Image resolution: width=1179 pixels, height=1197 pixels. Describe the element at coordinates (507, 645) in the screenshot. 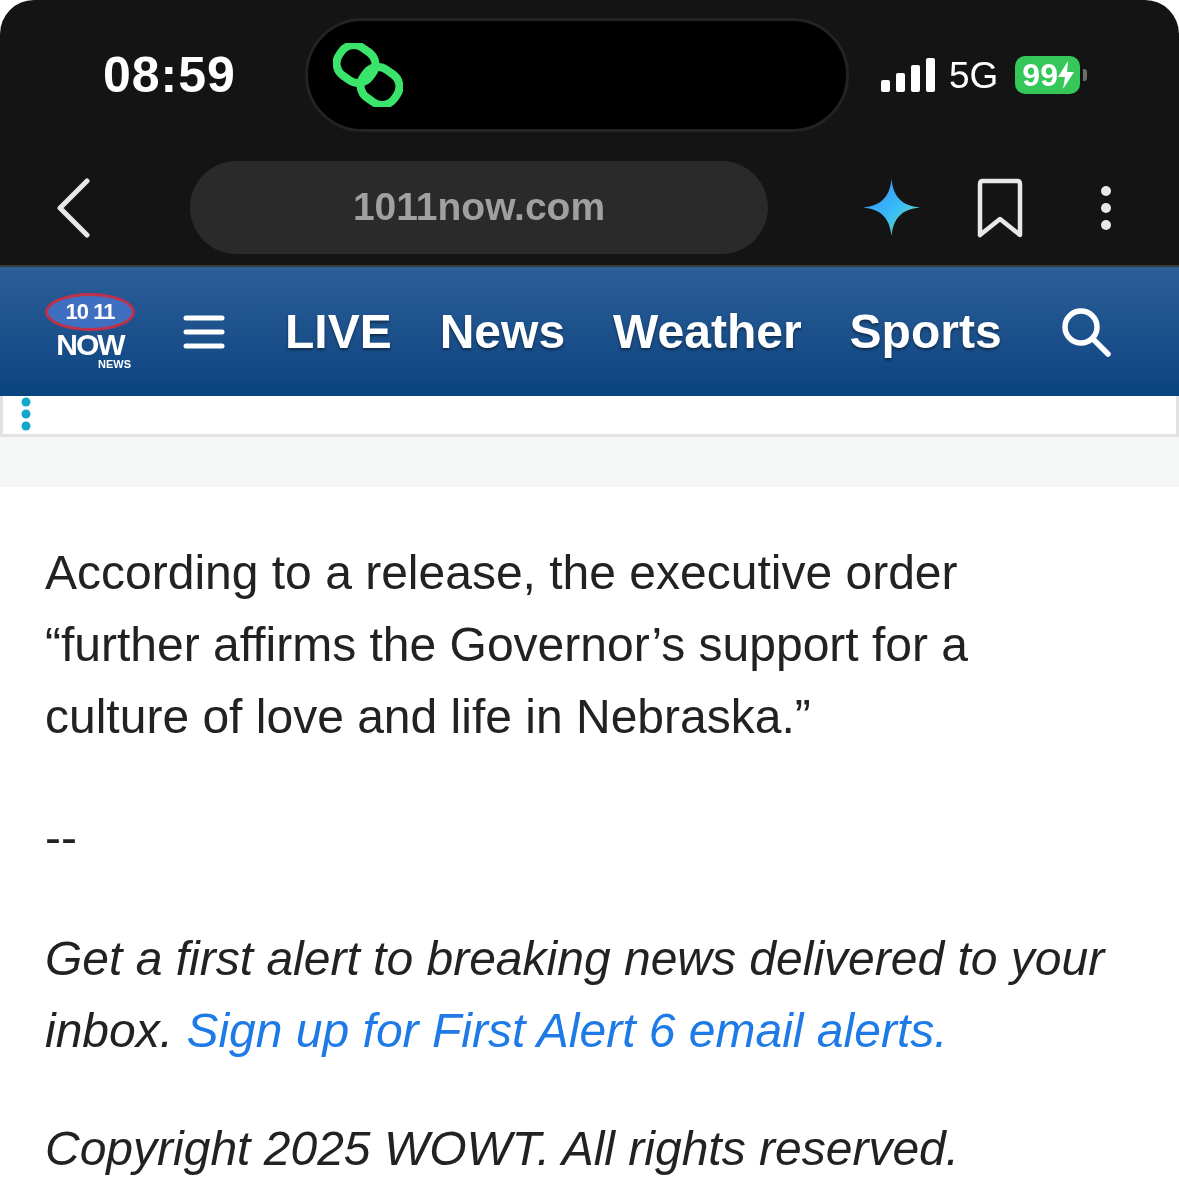

I see `article-paragraph: According to a release, the executive order “further affirms the Governor’s support for a culture of love and life in Nebraska.”` at that location.